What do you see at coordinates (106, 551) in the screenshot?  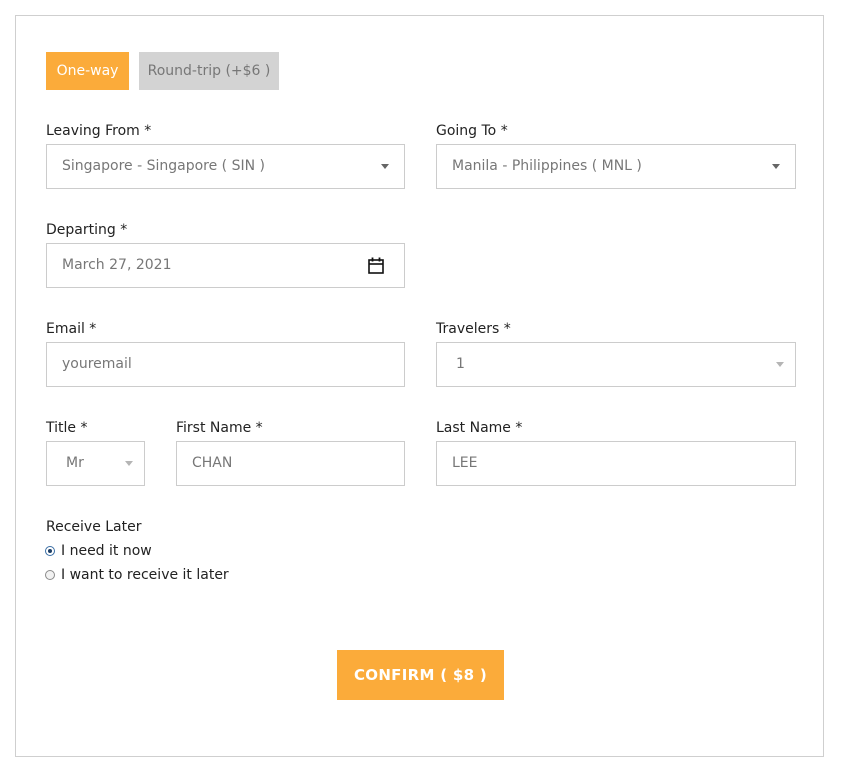 I see `radio-need-it-now-label: I need it now` at bounding box center [106, 551].